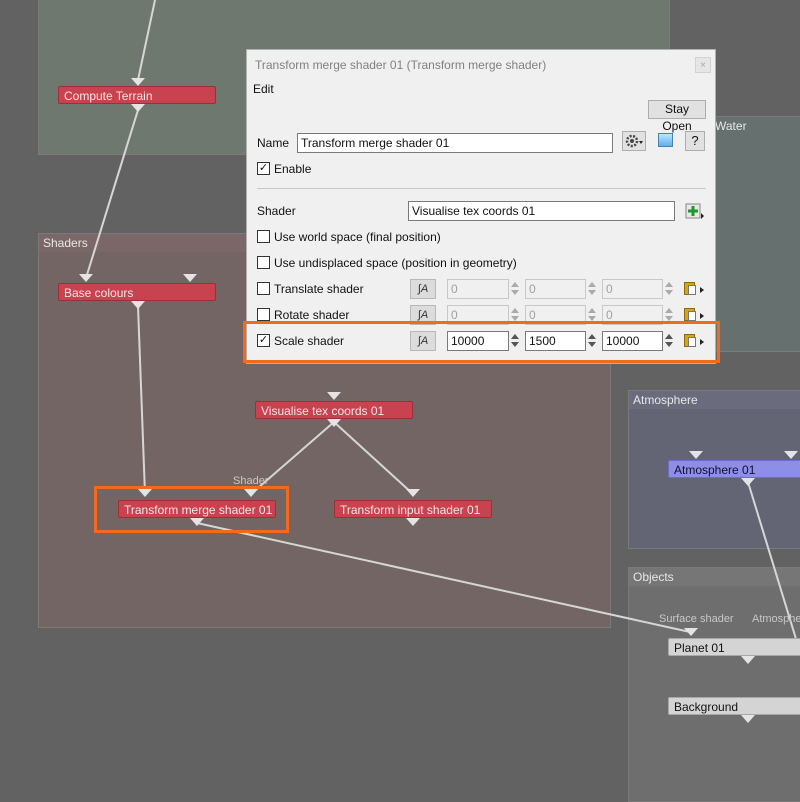 This screenshot has width=800, height=802. Describe the element at coordinates (555, 289) in the screenshot. I see `translate-y-input: 0` at that location.